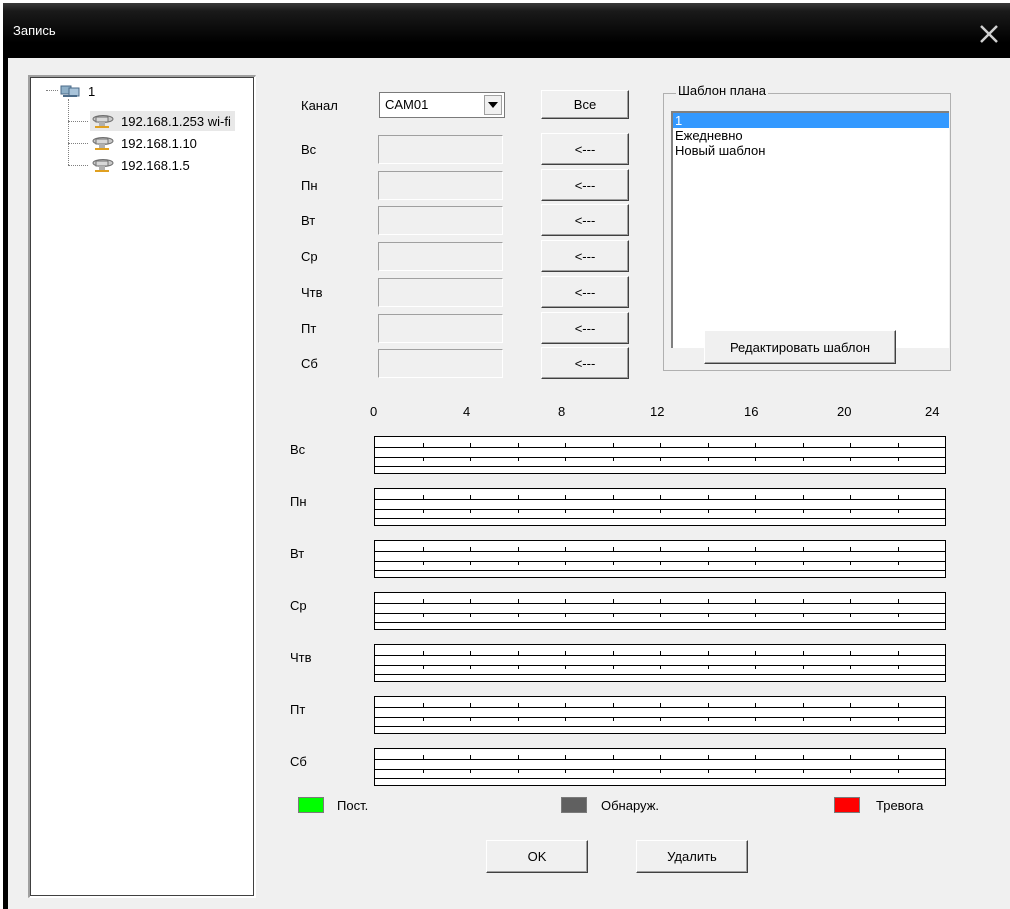  What do you see at coordinates (660, 507) in the screenshot?
I see `timeline-mon` at bounding box center [660, 507].